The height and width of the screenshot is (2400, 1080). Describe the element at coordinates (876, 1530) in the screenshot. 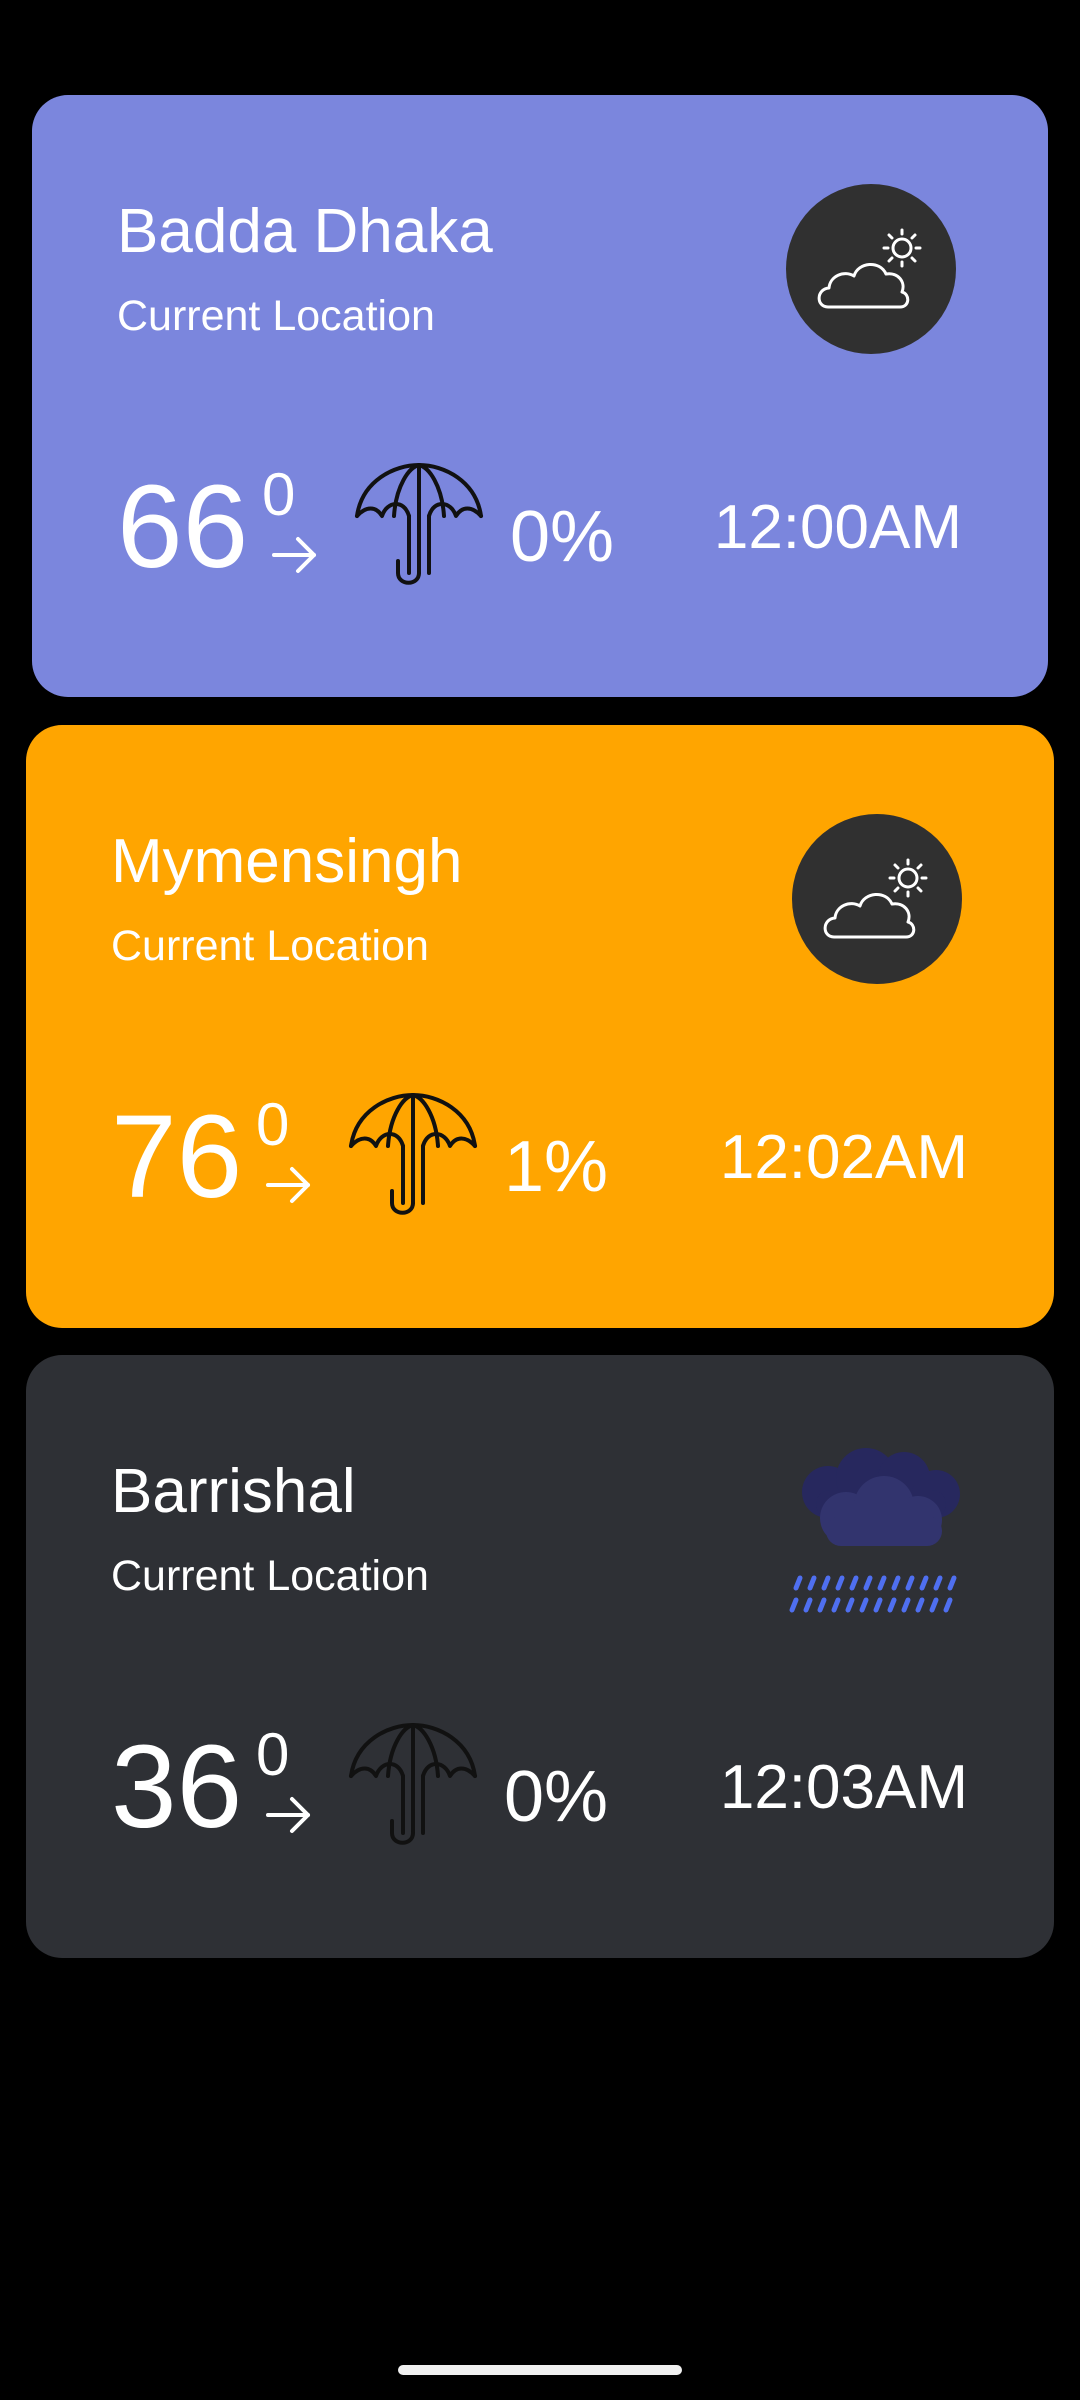

I see `rain-cloud-icon` at that location.